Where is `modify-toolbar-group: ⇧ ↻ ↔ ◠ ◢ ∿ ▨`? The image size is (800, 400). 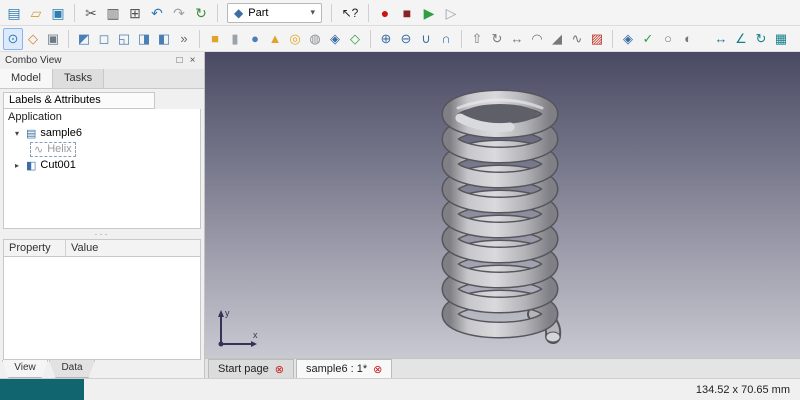 modify-toolbar-group: ⇧ ↻ ↔ ◠ ◢ ∿ ▨ is located at coordinates (537, 39).